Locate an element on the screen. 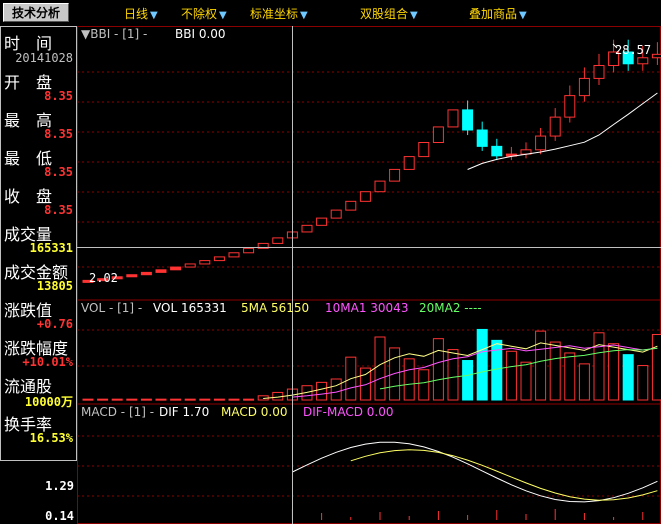 The image size is (661, 524). float-shares-value: 10000万 is located at coordinates (48, 402).